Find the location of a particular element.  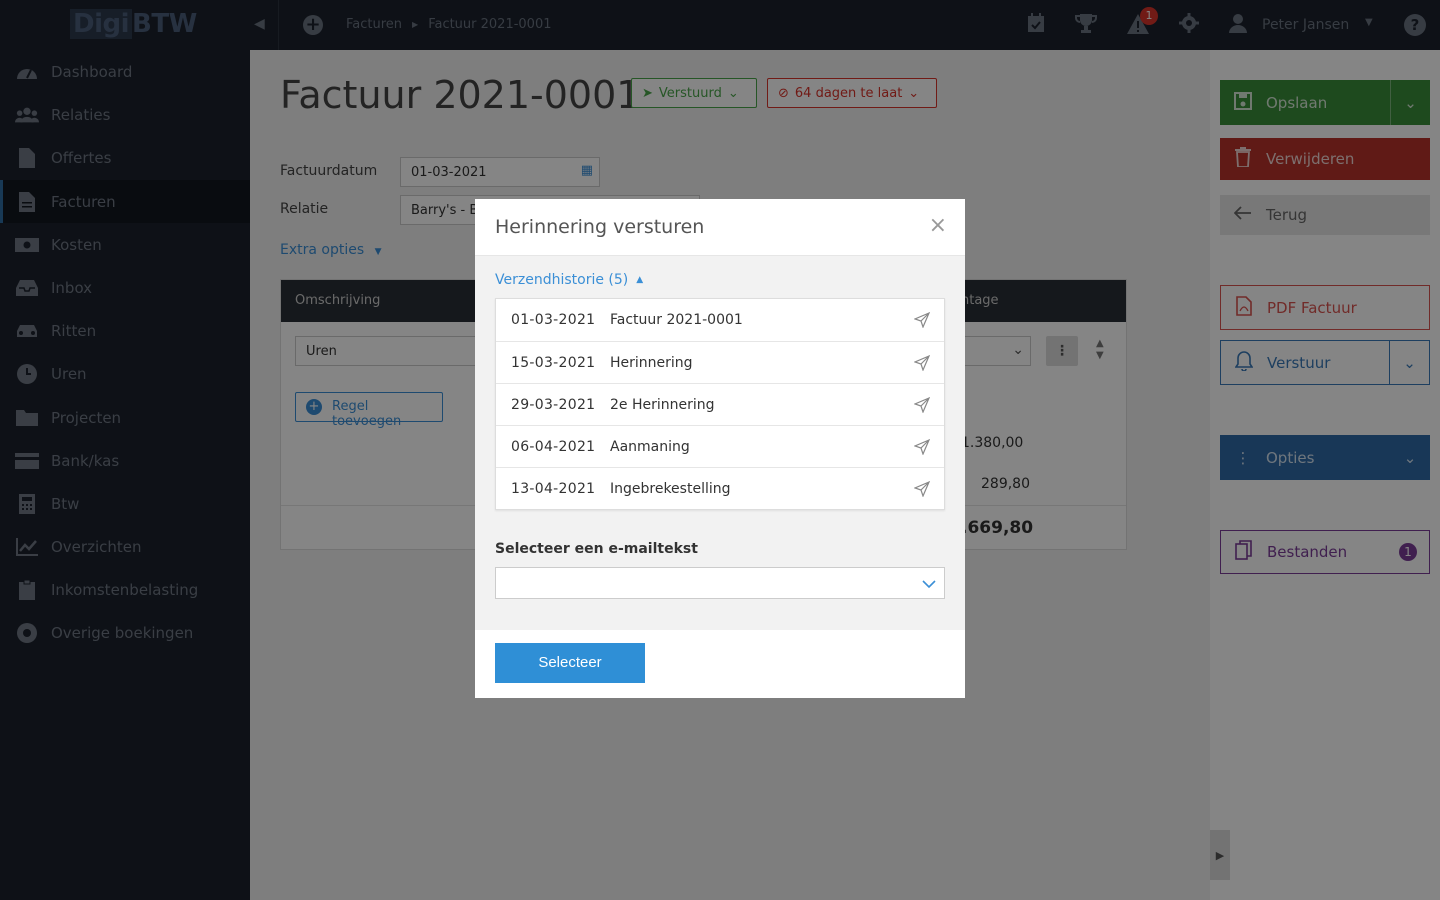

modal-header: Herinnering versturen × is located at coordinates (720, 227).